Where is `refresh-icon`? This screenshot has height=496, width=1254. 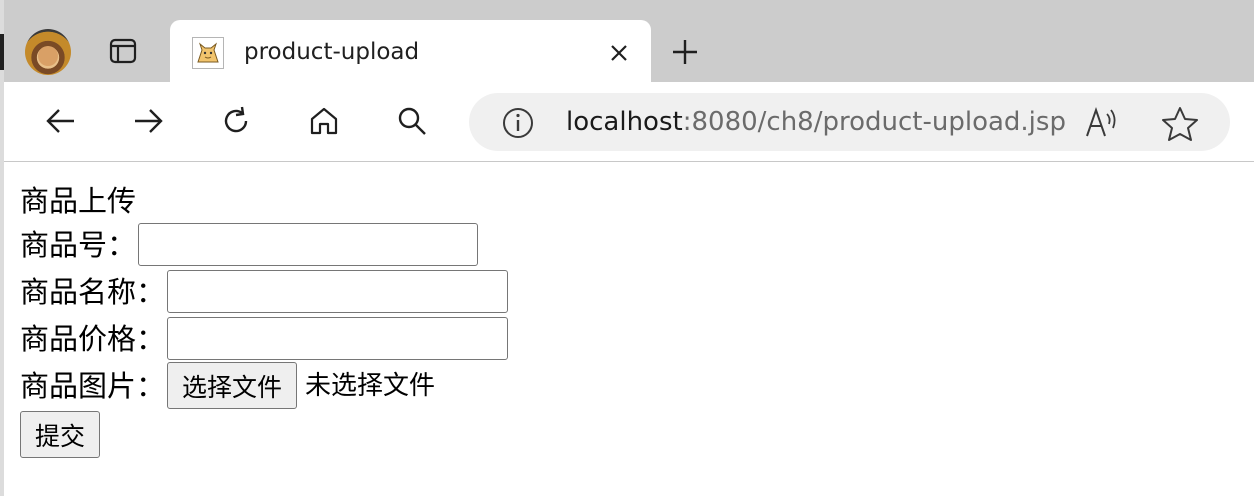
refresh-icon is located at coordinates (236, 119).